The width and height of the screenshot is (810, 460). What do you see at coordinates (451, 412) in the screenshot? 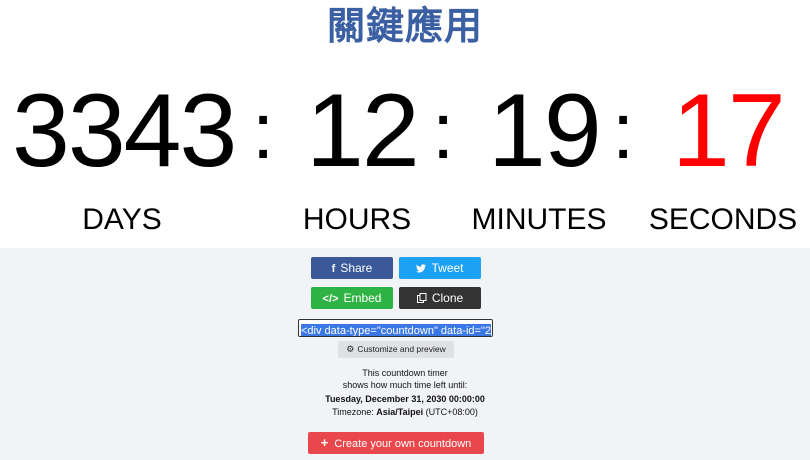
I see `timezone-offset: (UTC+08:00)` at bounding box center [451, 412].